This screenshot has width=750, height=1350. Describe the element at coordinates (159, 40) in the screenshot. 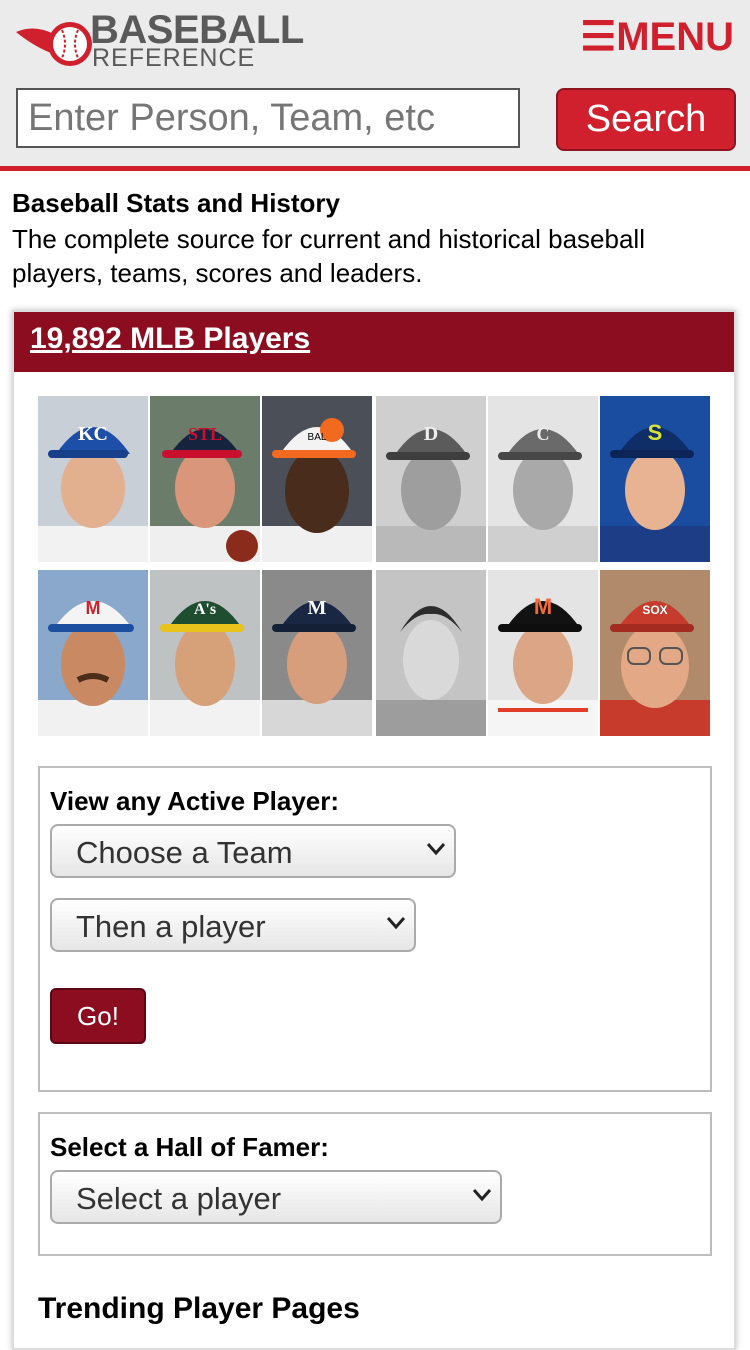

I see `site-logo: BASEBALL REFERENCE` at that location.